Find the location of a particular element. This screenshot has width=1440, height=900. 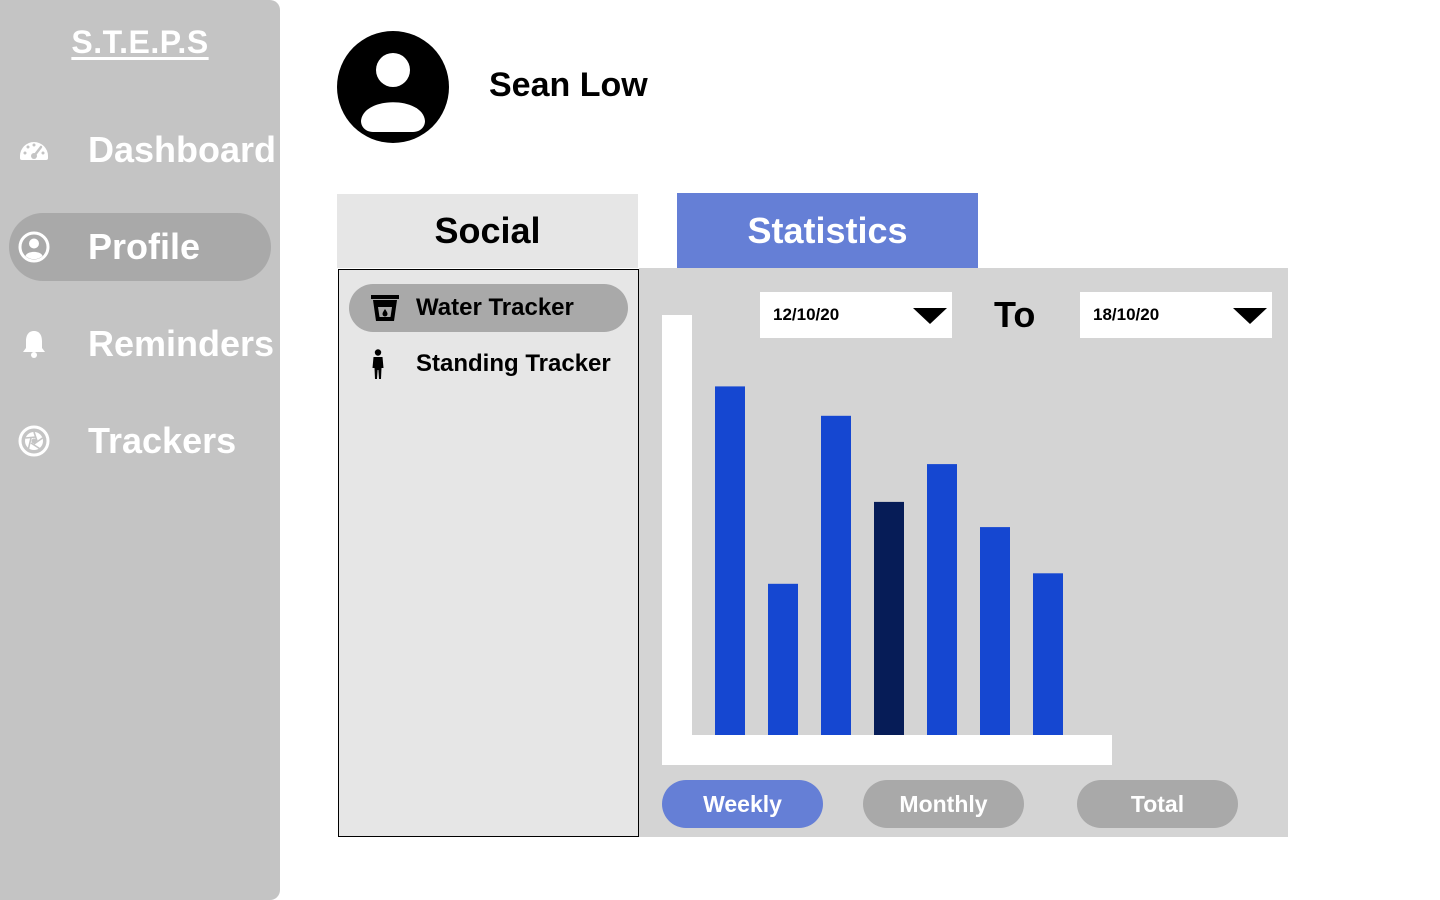

tracker-item-water: Water Tracker is located at coordinates (488, 308).